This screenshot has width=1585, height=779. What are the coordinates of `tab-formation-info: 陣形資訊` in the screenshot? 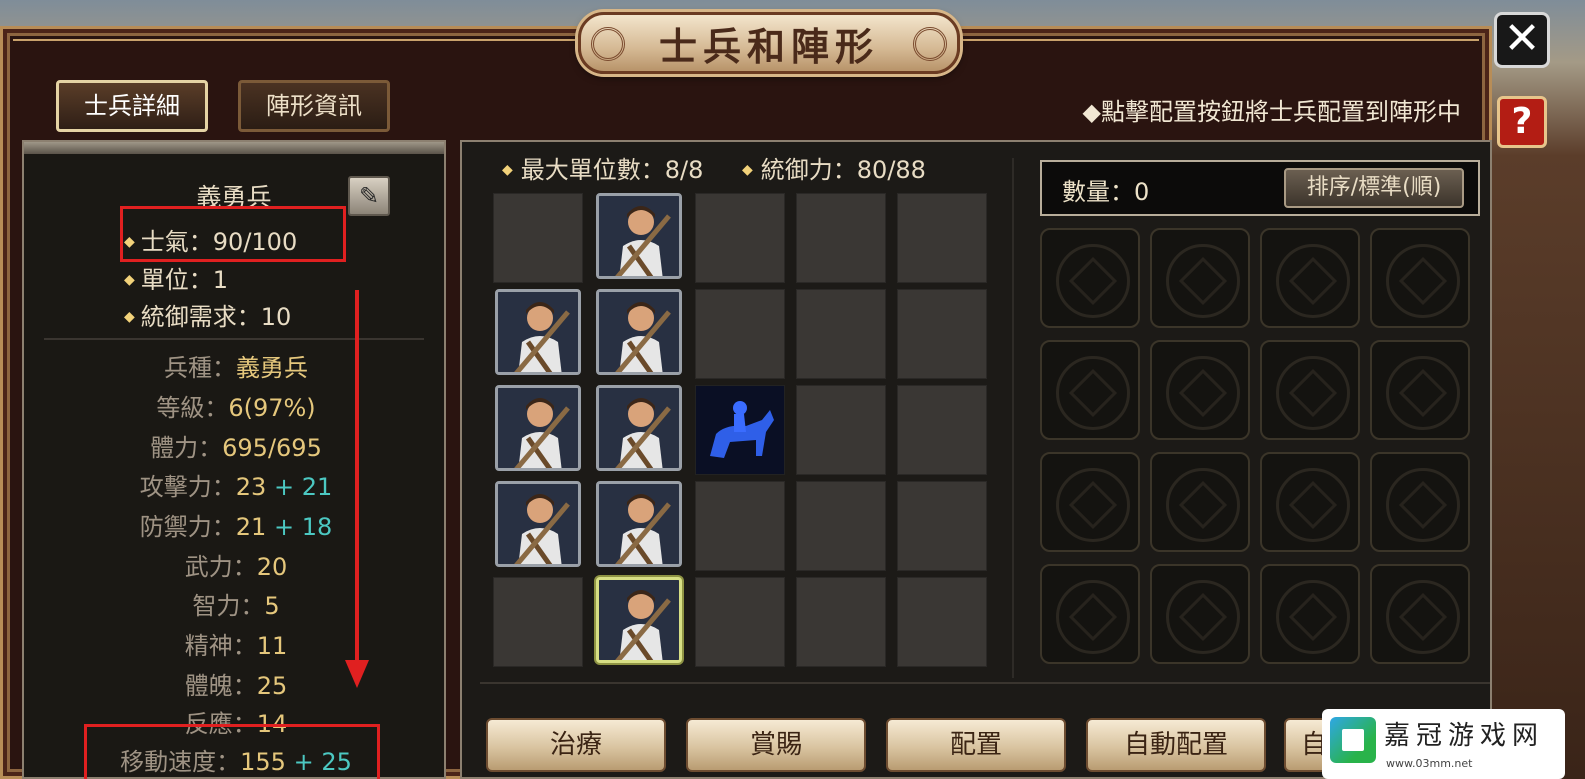 It's located at (314, 106).